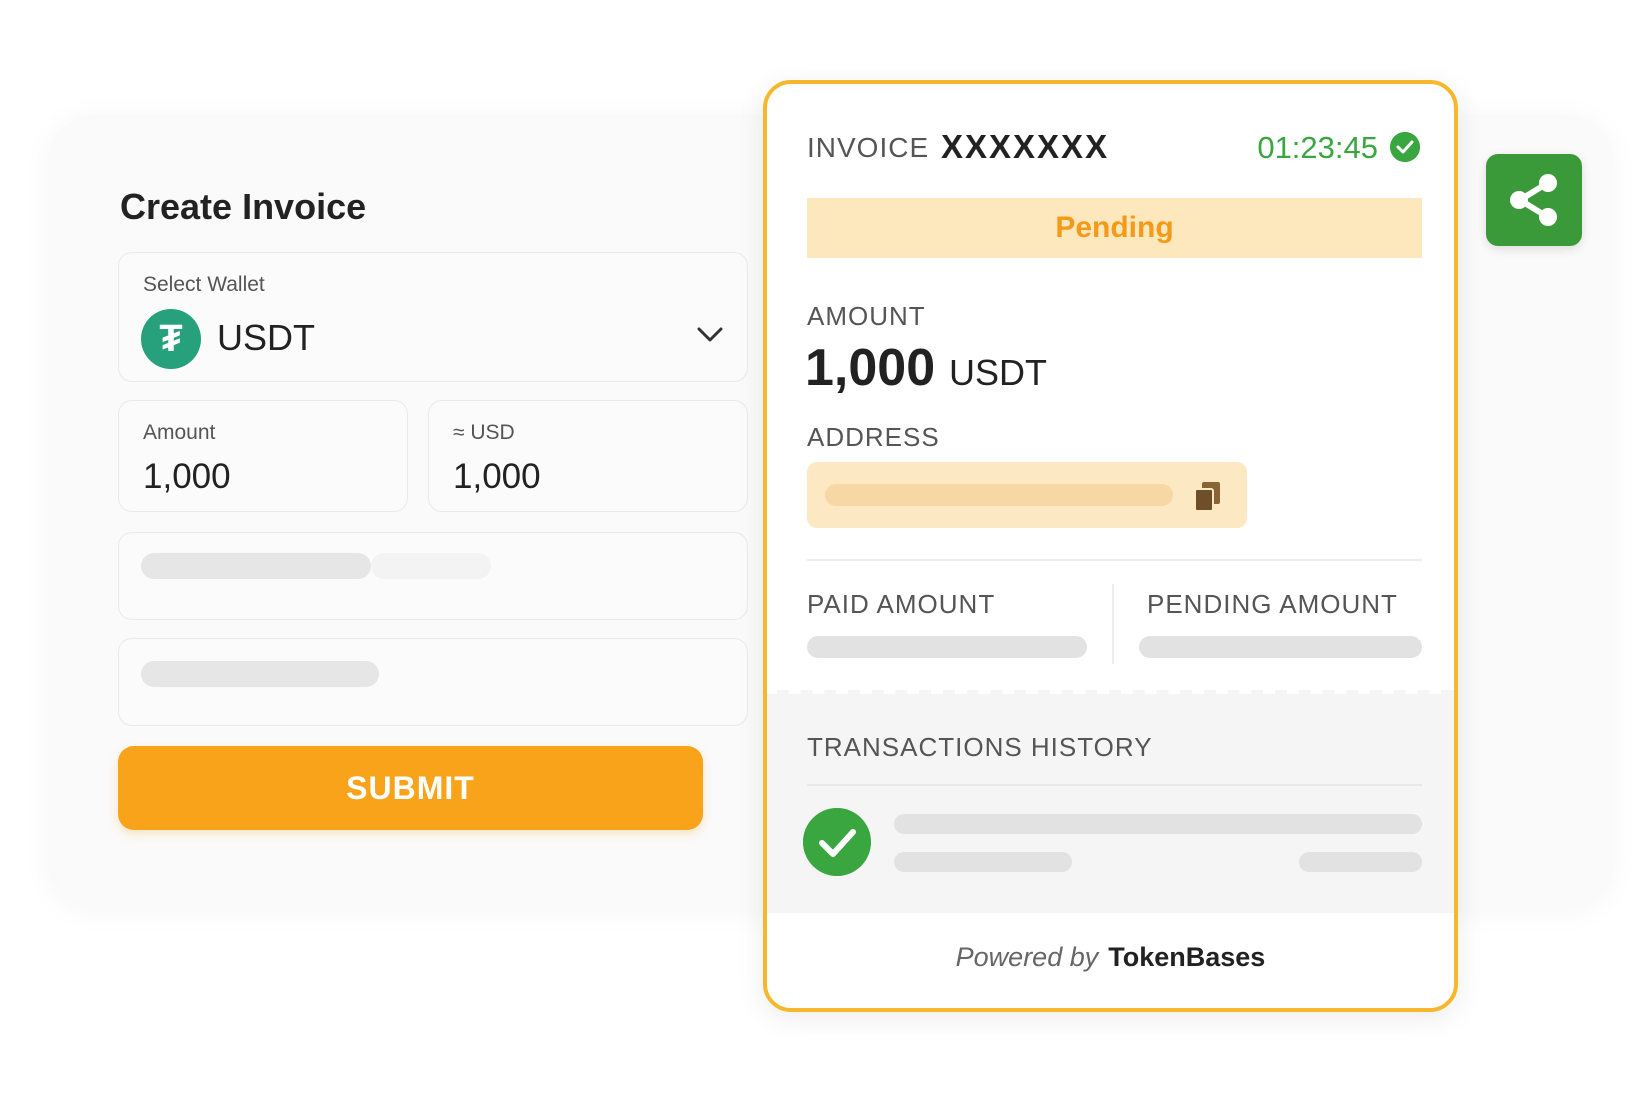 The height and width of the screenshot is (1101, 1650). Describe the element at coordinates (1208, 496) in the screenshot. I see `copy-icon` at that location.